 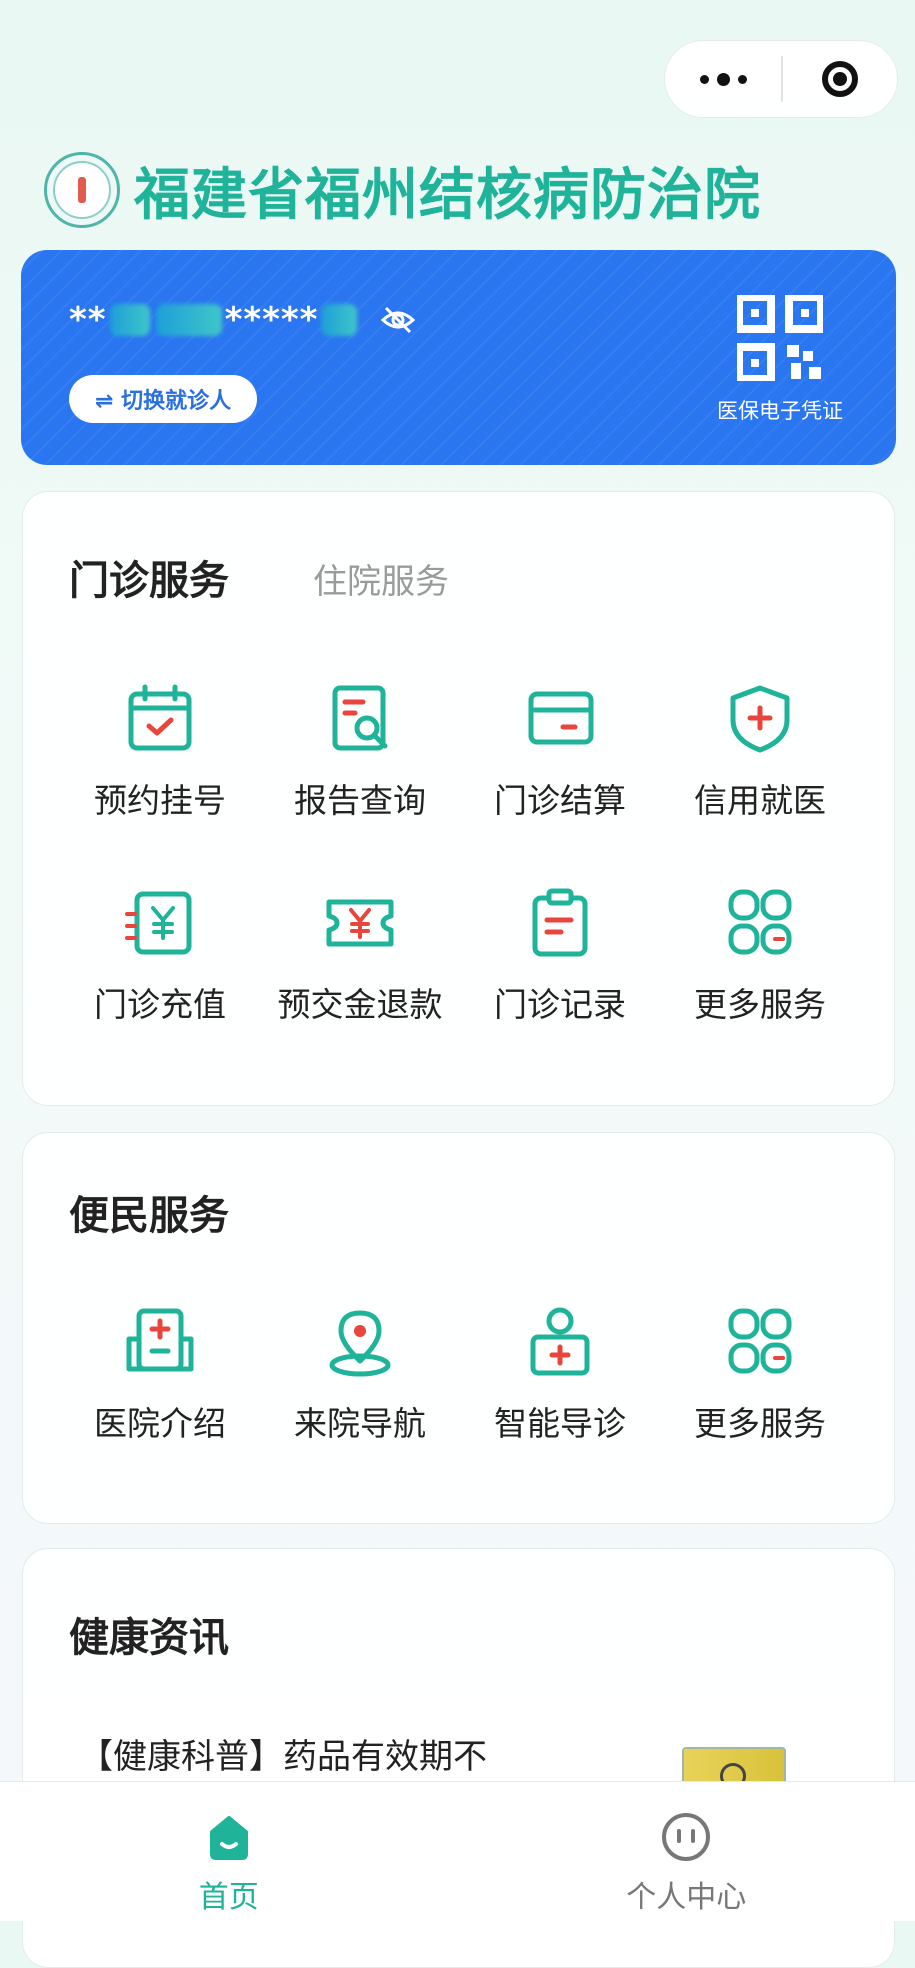 I want to click on service-label: 门诊充值, so click(x=160, y=1002).